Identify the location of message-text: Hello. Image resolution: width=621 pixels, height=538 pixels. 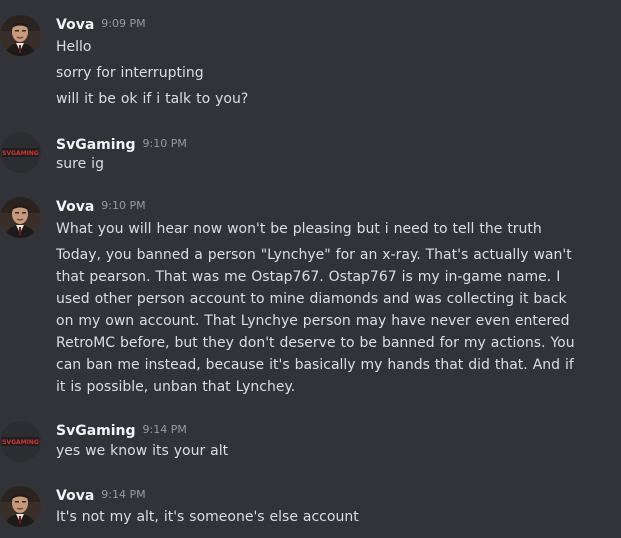
(74, 47).